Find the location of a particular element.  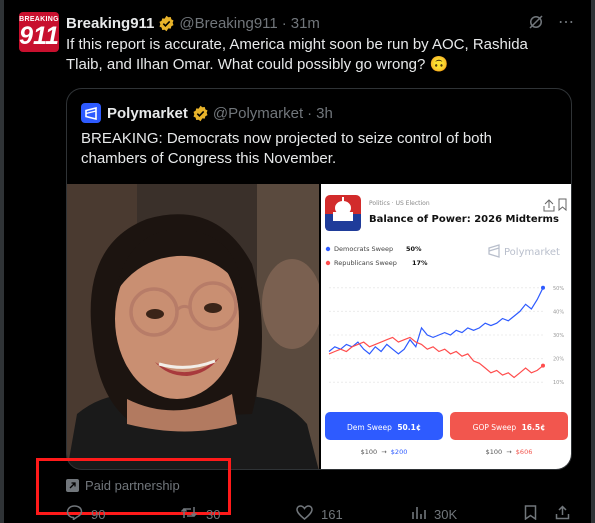

quote-author-name: Polymarket is located at coordinates (147, 113).